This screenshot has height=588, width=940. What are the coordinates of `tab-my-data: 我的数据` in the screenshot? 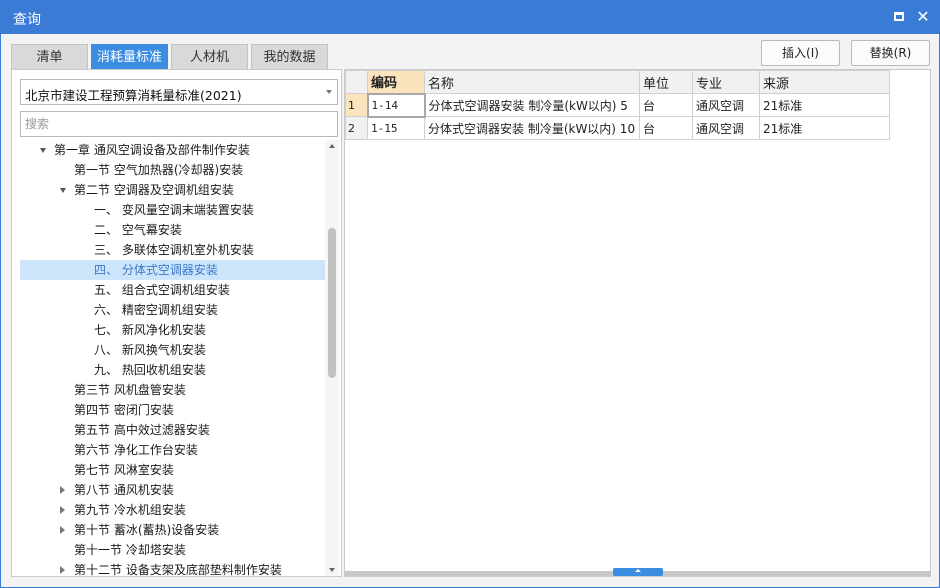 It's located at (289, 57).